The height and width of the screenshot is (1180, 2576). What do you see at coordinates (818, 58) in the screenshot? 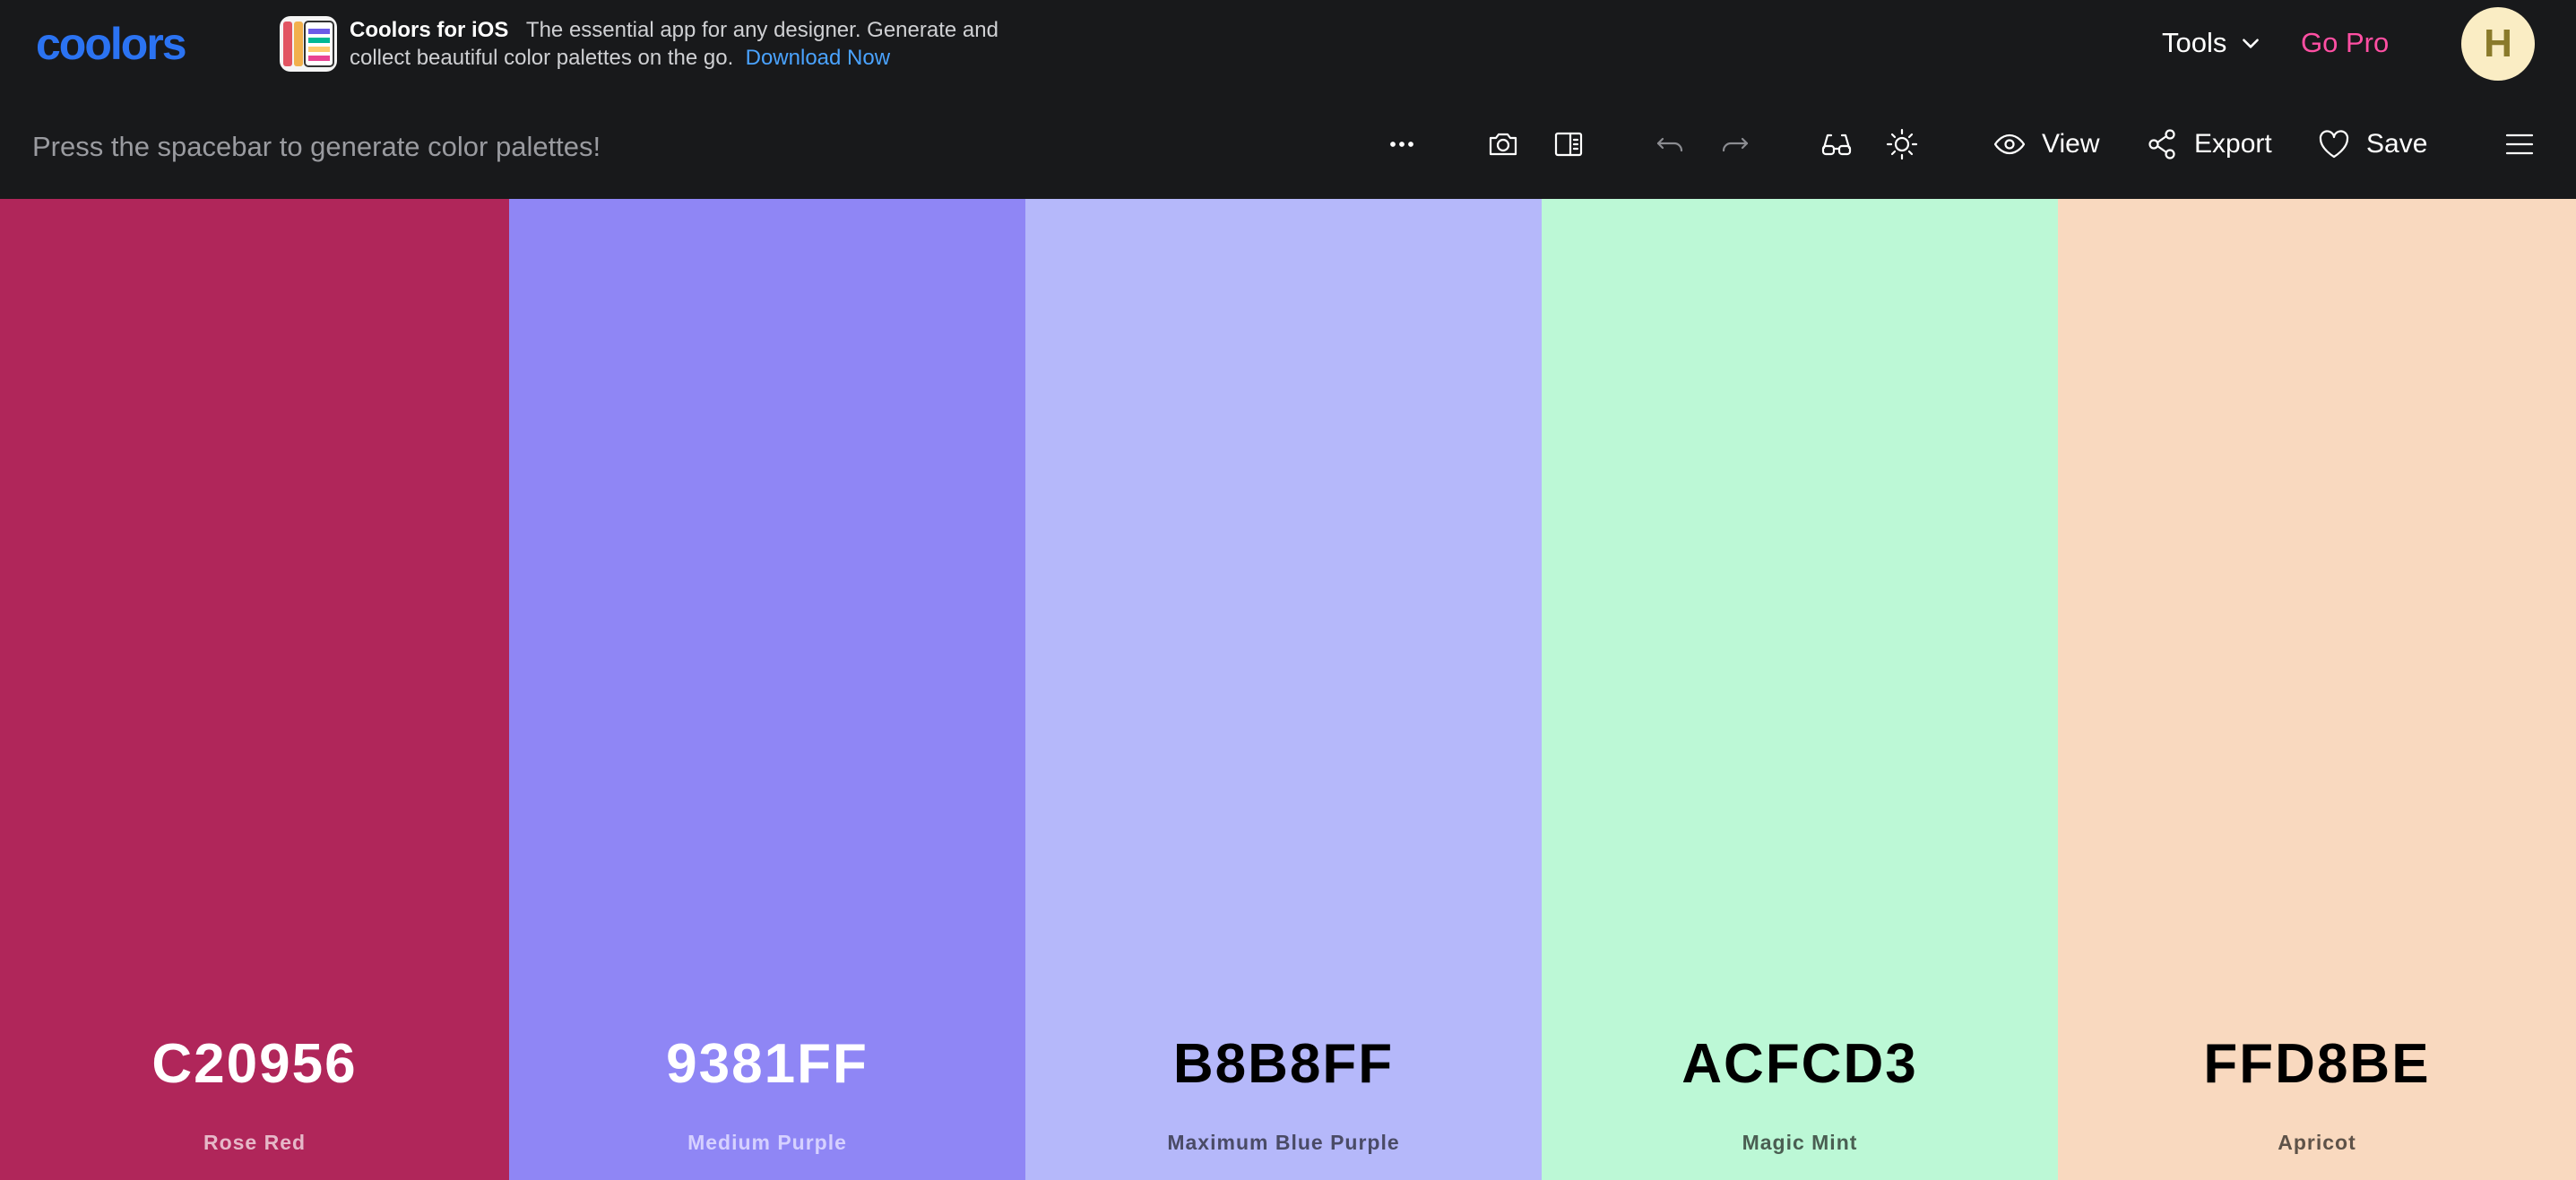
I see `download-now-link: Download Now` at bounding box center [818, 58].